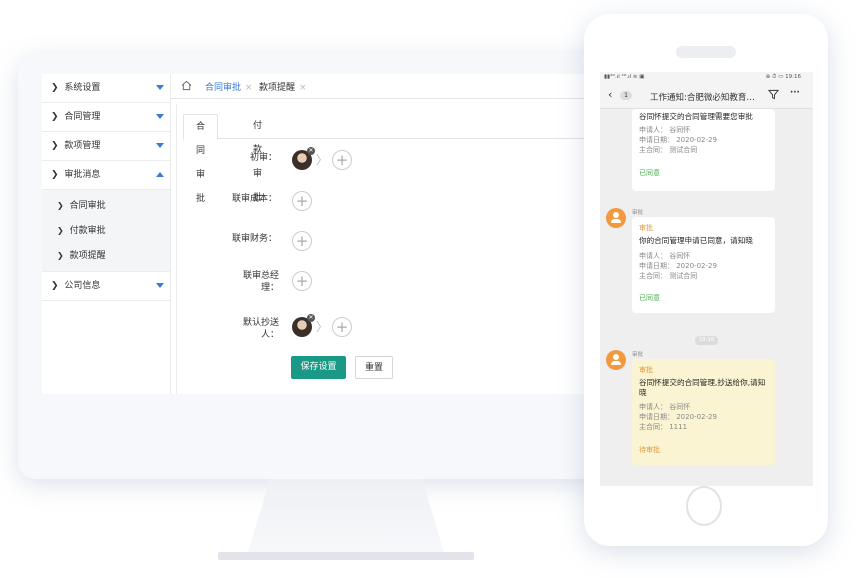  I want to click on unread-badge: 1, so click(626, 95).